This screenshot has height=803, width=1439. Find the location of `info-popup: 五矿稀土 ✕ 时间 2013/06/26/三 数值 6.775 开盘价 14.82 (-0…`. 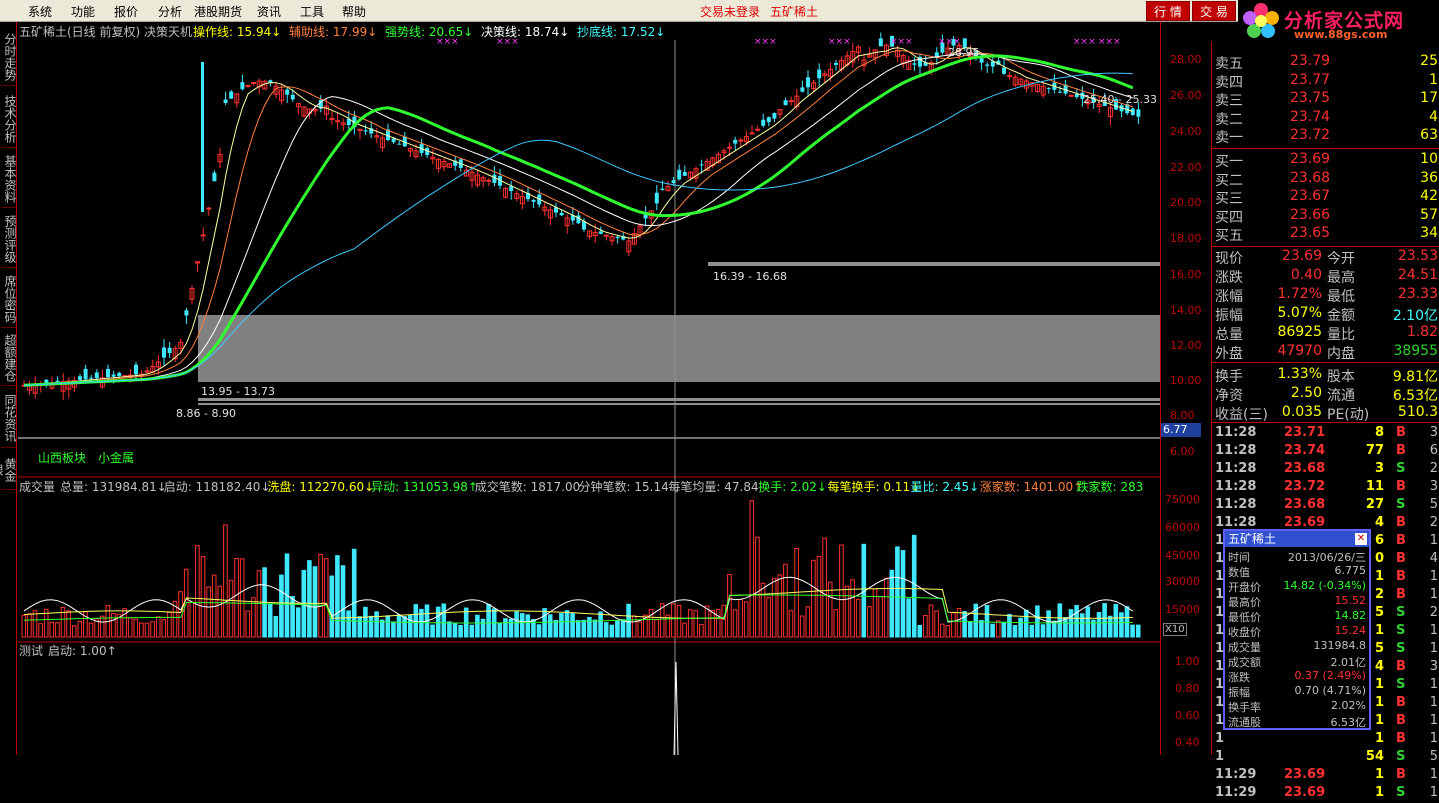

info-popup: 五矿稀土 ✕ 时间 2013/06/26/三 数值 6.775 开盘价 14.82 (-0… is located at coordinates (1297, 629).